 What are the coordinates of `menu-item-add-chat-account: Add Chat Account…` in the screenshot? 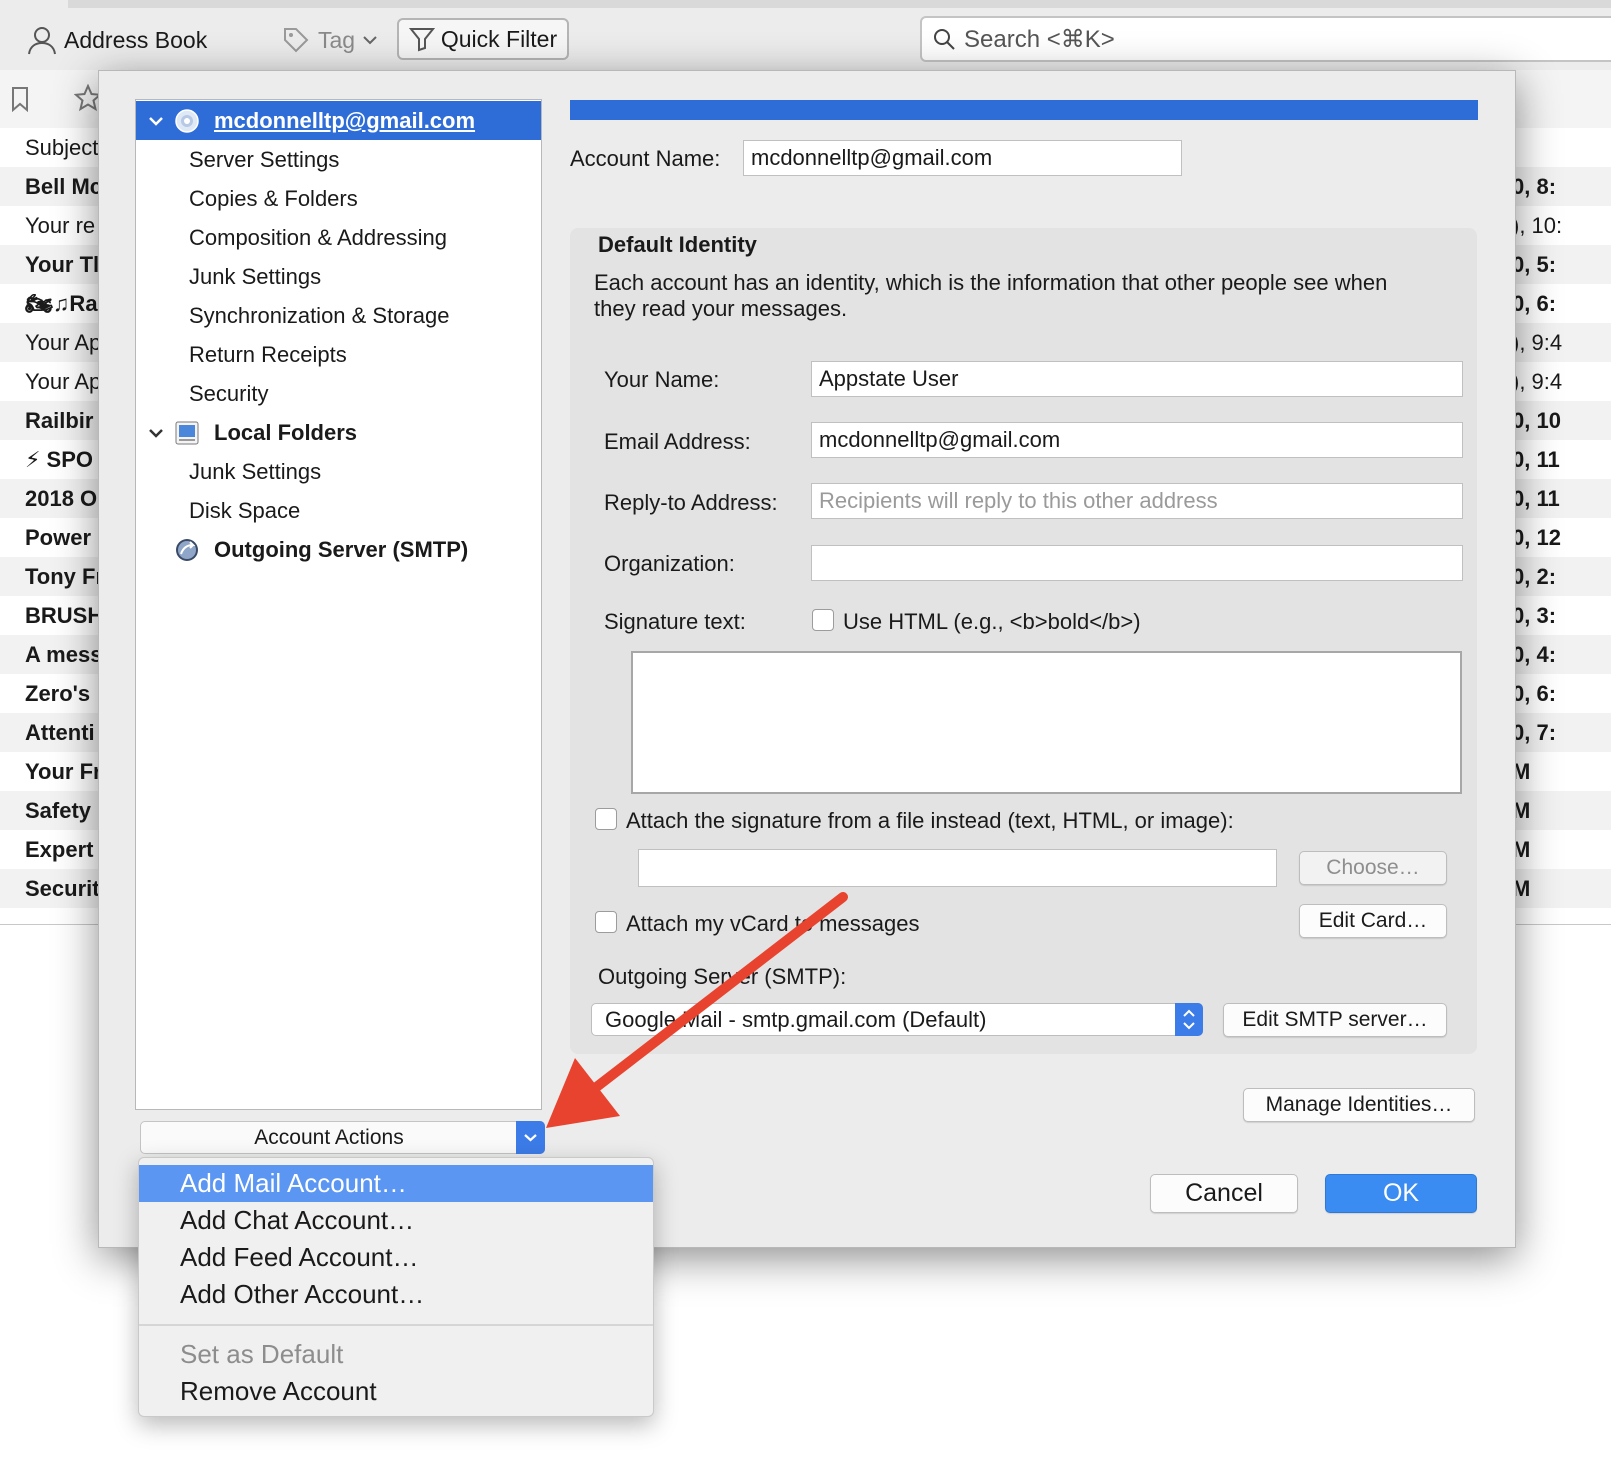 It's located at (396, 1220).